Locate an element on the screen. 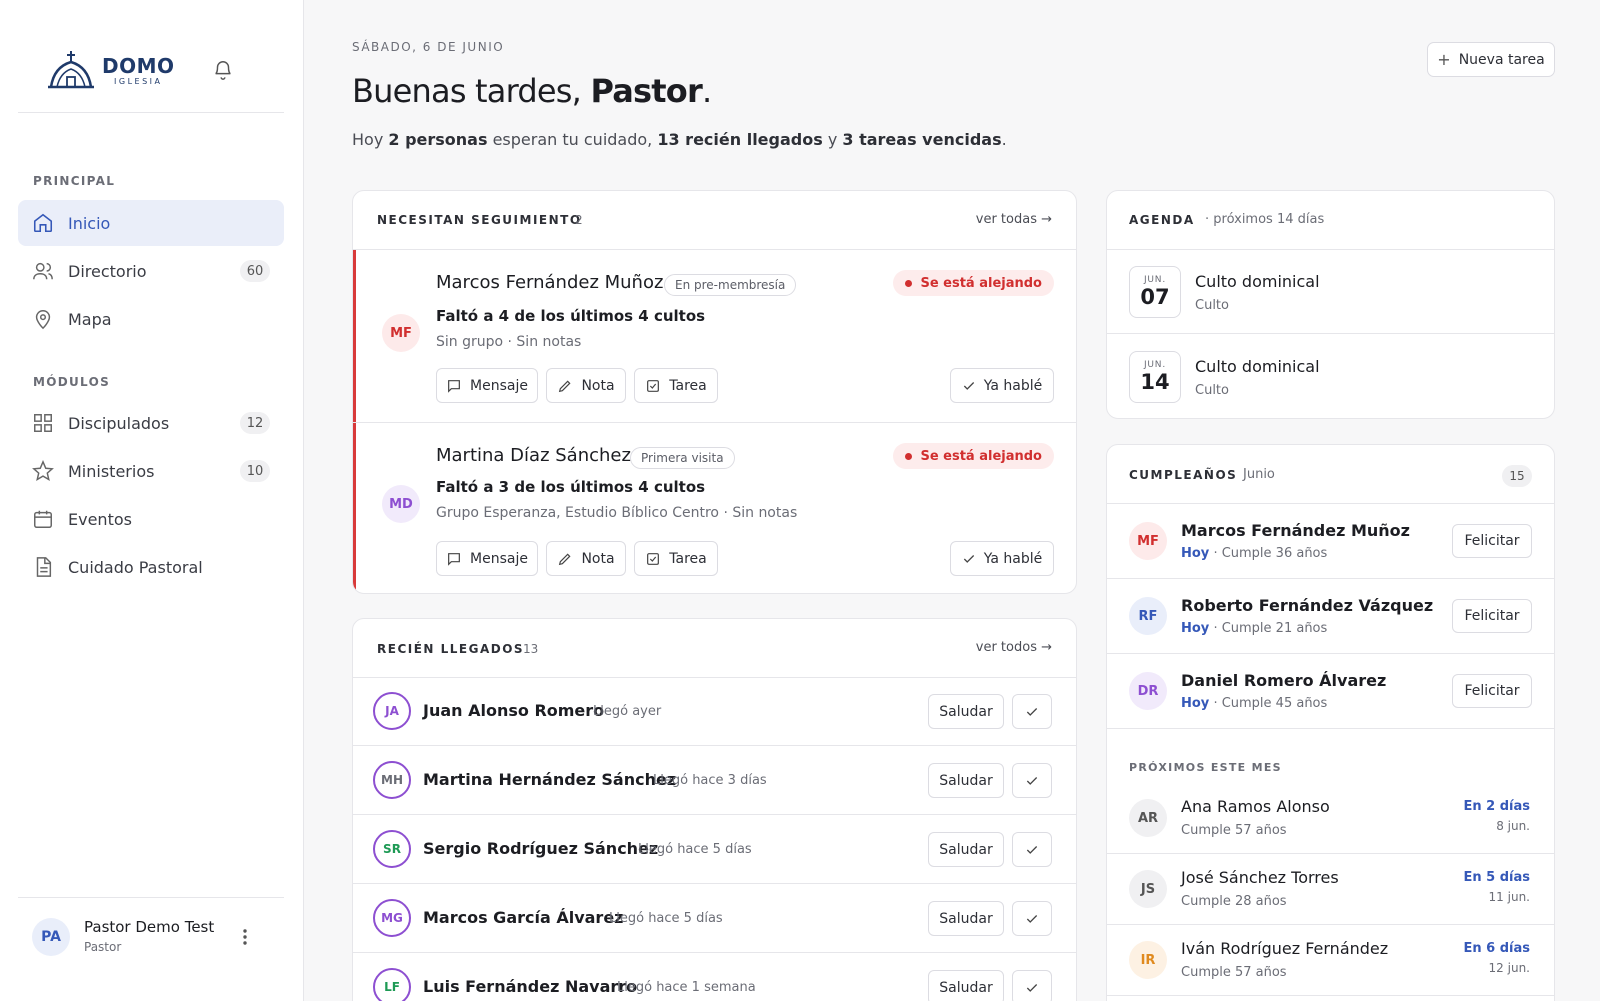 This screenshot has height=1001, width=1600. avatar: JA is located at coordinates (392, 711).